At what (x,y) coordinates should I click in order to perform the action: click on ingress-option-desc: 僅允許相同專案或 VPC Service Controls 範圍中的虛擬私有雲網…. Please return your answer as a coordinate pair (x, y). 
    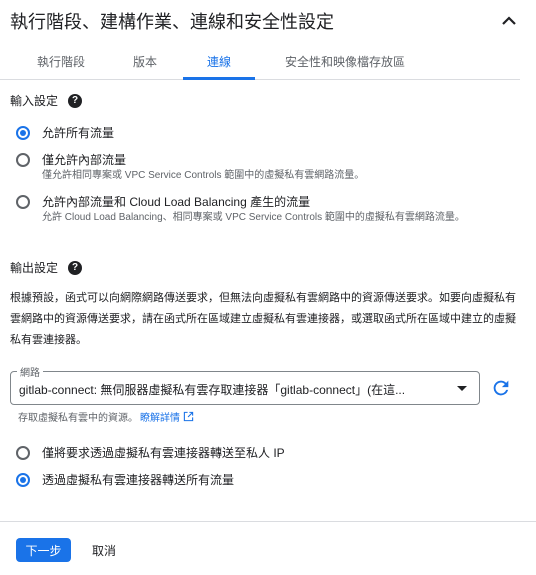
    Looking at the image, I should click on (203, 175).